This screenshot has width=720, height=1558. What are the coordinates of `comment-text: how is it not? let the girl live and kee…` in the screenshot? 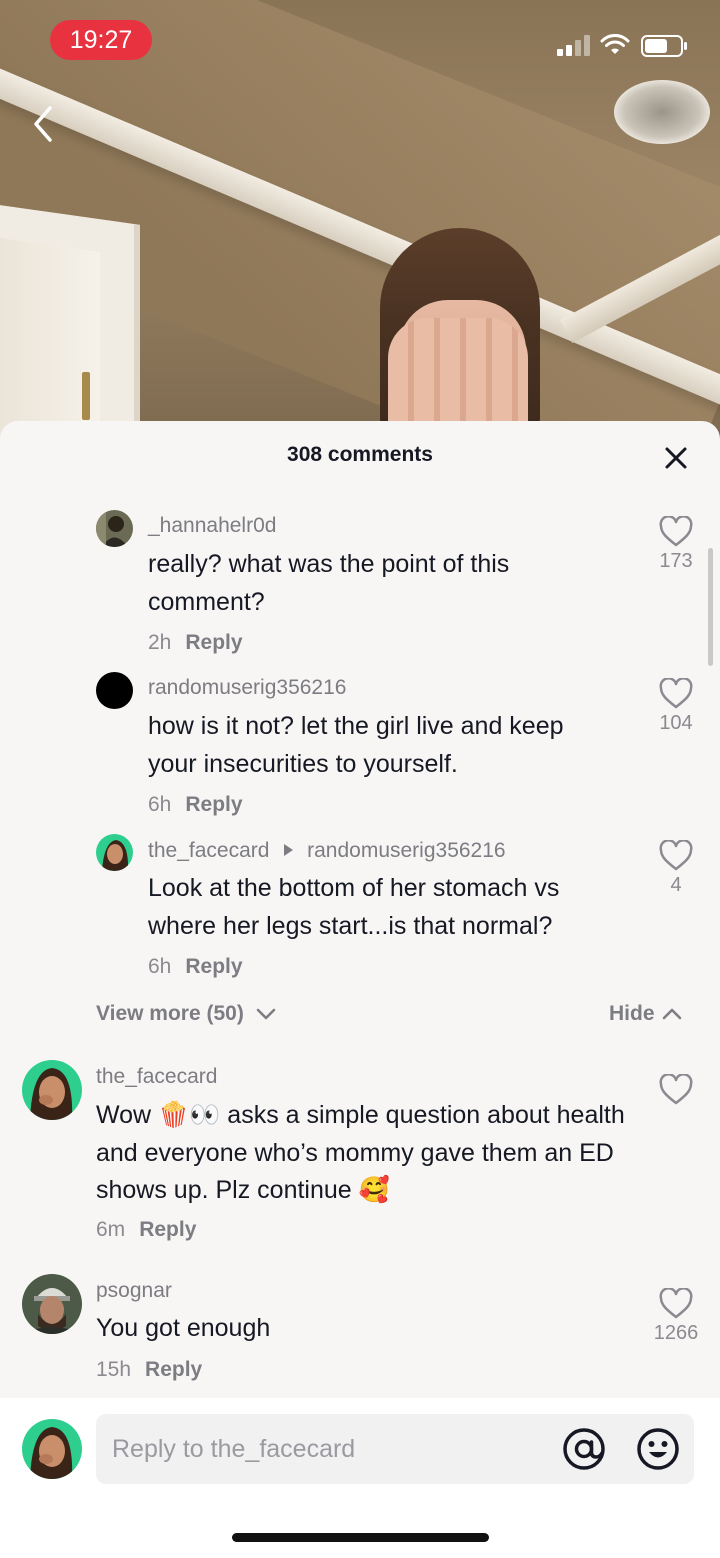 It's located at (383, 745).